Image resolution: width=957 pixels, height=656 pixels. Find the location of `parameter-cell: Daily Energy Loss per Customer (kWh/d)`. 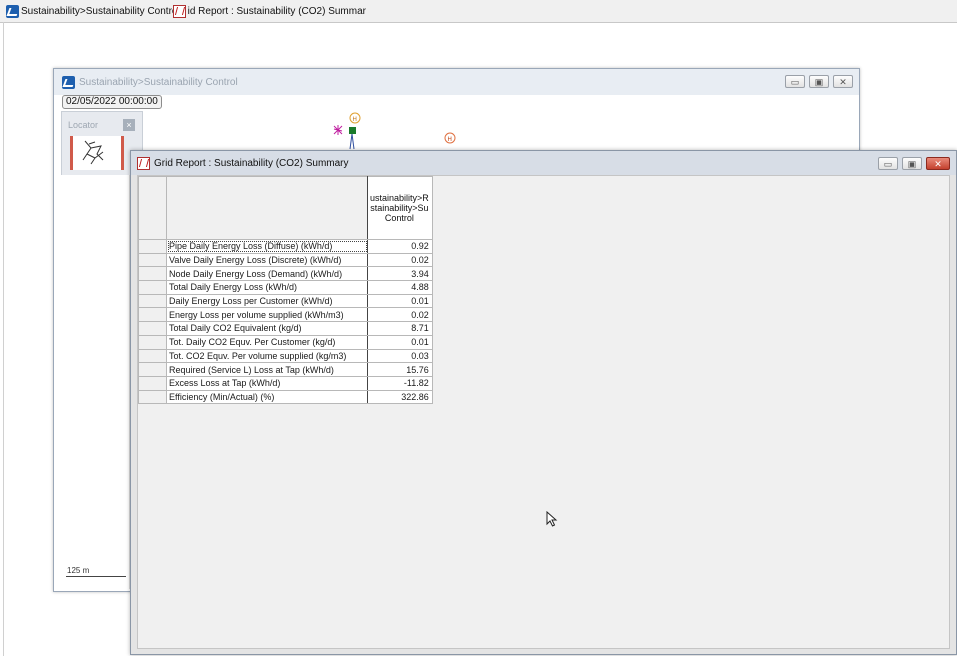

parameter-cell: Daily Energy Loss per Customer (kWh/d) is located at coordinates (267, 301).